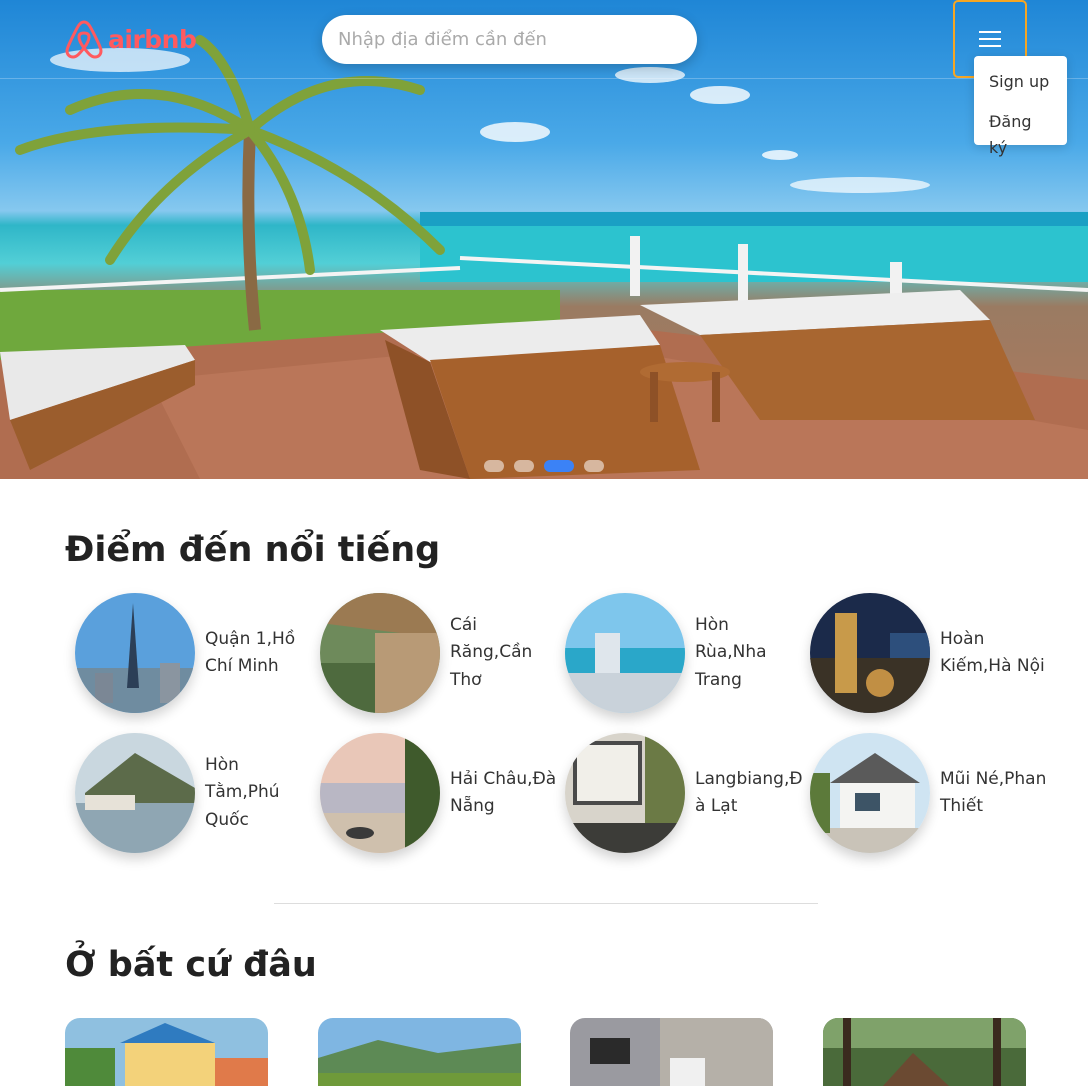 The width and height of the screenshot is (1088, 1086). I want to click on popular-section-title: Điểm đến nổi tiếng, so click(253, 550).